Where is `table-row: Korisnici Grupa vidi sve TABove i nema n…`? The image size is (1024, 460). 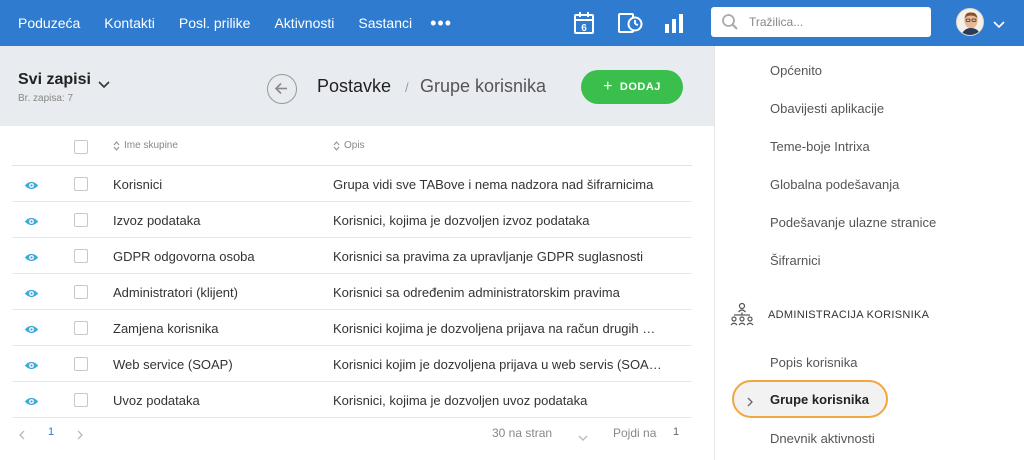 table-row: Korisnici Grupa vidi sve TABove i nema n… is located at coordinates (352, 184).